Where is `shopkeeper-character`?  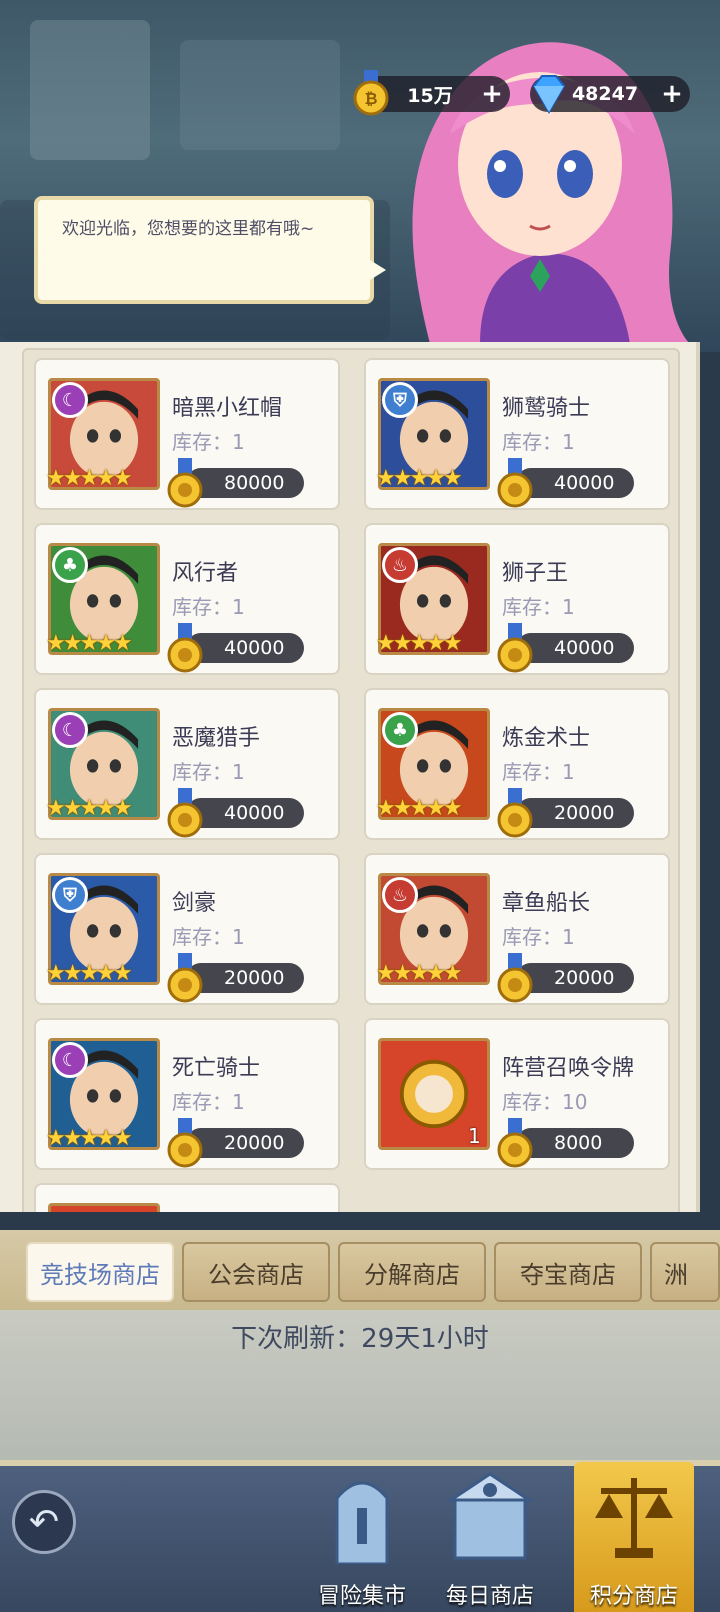
shopkeeper-character is located at coordinates (551, 193).